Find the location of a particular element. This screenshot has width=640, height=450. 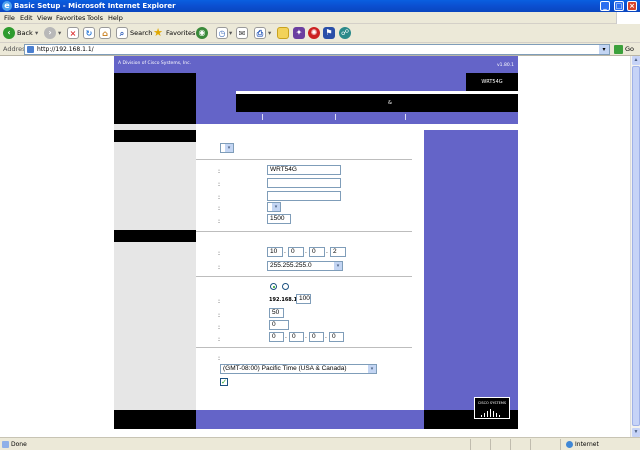

scrollbar-thumb is located at coordinates (636, 246).